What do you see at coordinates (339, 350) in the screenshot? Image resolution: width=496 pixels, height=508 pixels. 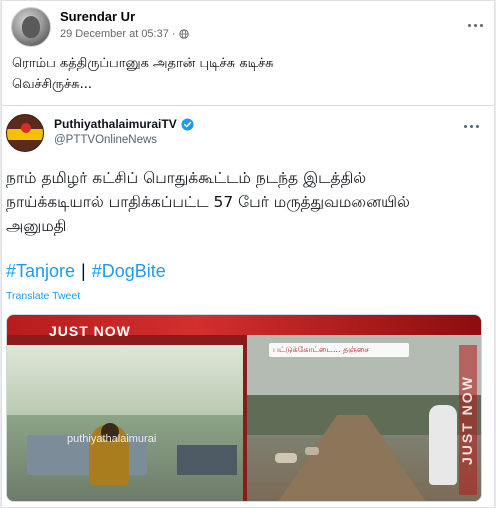 I see `location-tag: பட்டுக்கோட்டை... தஞ்சை` at bounding box center [339, 350].